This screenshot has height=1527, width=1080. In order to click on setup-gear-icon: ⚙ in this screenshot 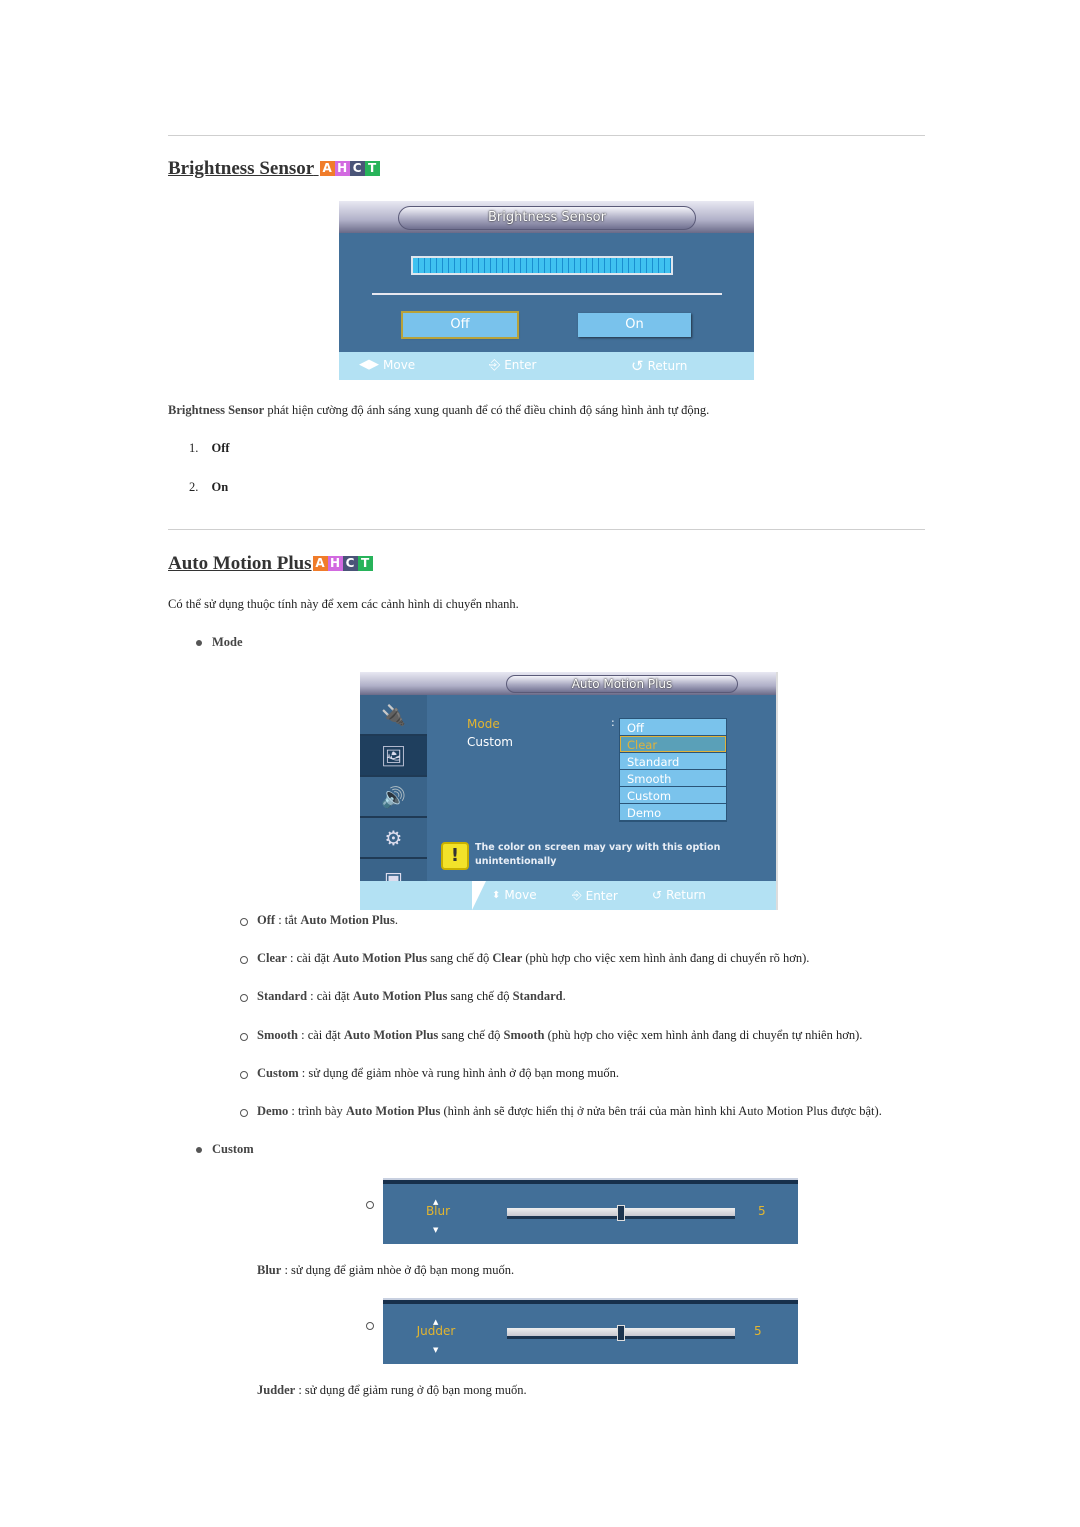, I will do `click(393, 838)`.